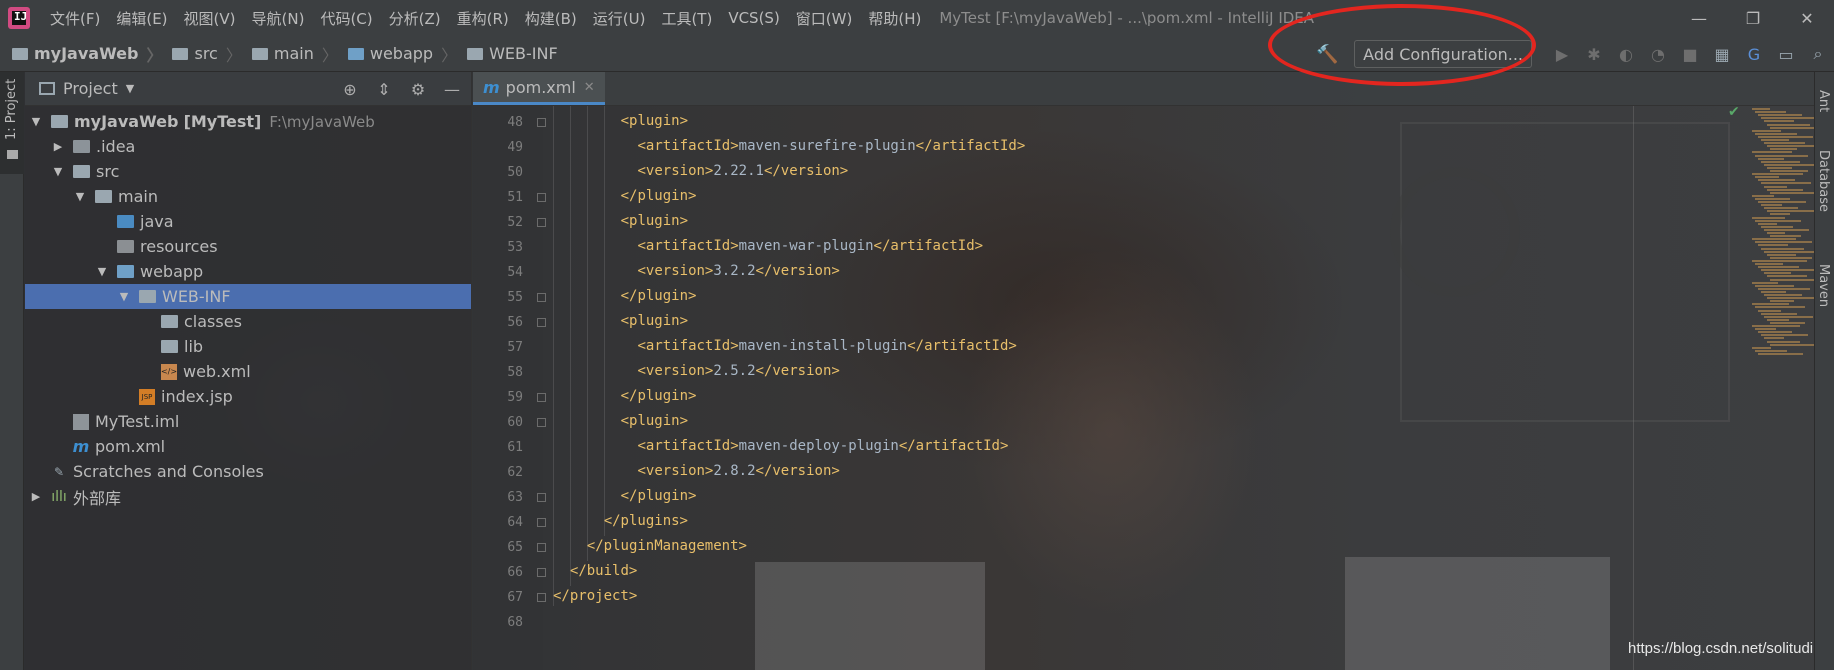 The image size is (1834, 670). I want to click on collapse-icon: ⇕, so click(384, 89).